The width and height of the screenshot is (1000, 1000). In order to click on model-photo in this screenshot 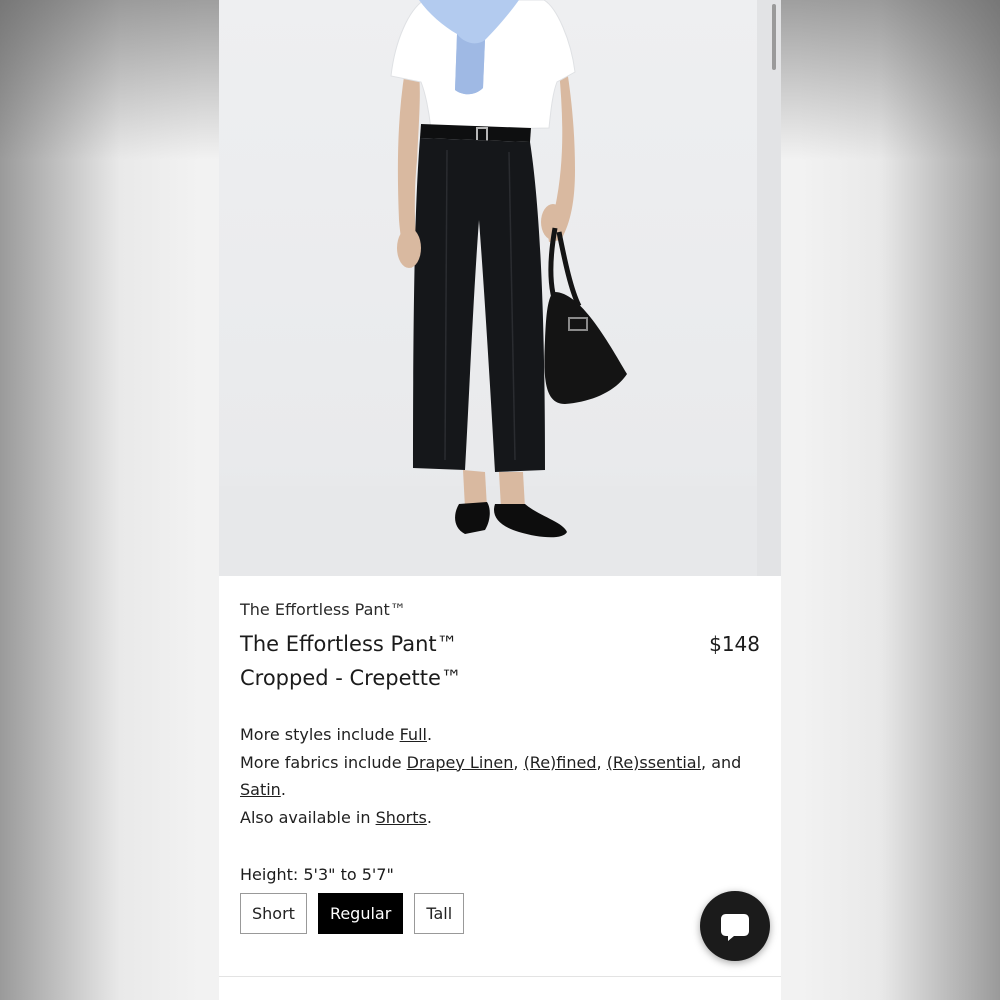, I will do `click(508, 269)`.